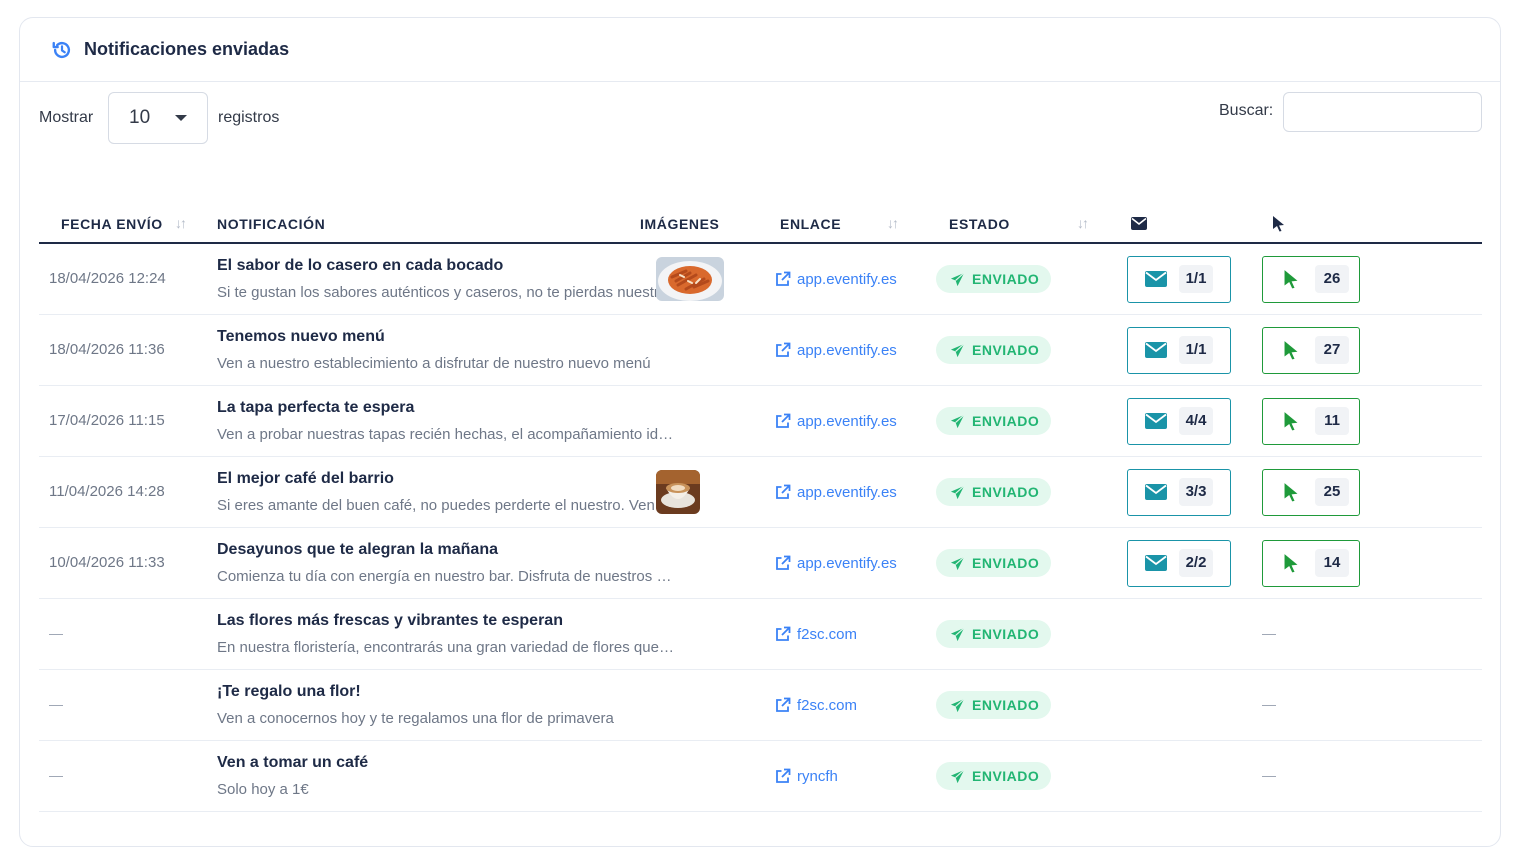 This screenshot has width=1525, height=847. I want to click on clicks-button: 26, so click(1311, 279).